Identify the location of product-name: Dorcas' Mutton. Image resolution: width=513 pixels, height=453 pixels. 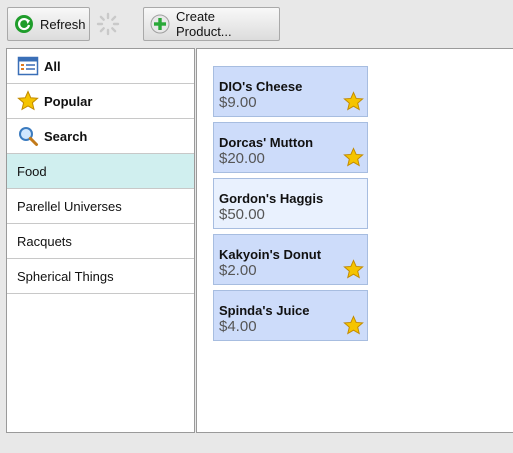
(266, 142).